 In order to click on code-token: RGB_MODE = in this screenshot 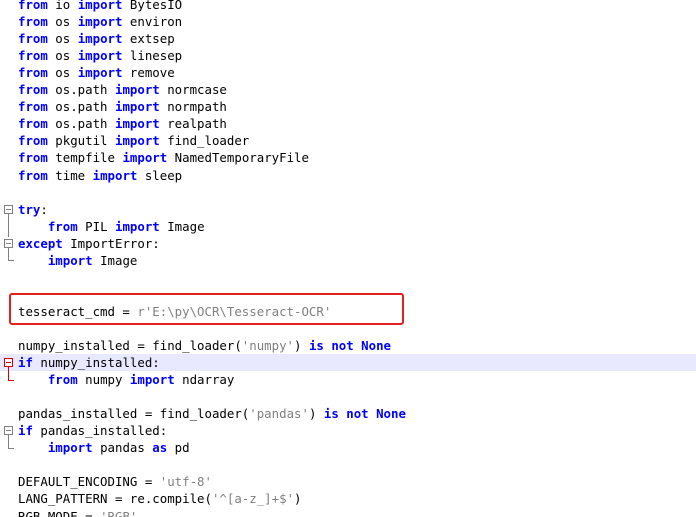, I will do `click(59, 512)`.